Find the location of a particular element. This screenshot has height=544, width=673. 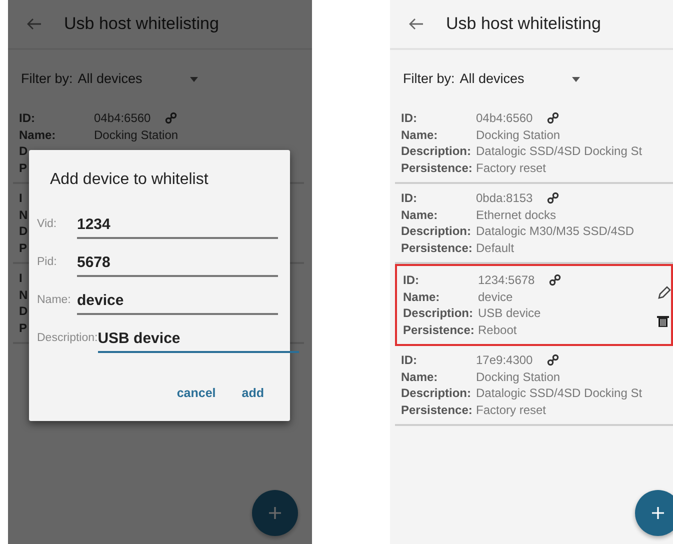

input-field: 5678 is located at coordinates (177, 263).